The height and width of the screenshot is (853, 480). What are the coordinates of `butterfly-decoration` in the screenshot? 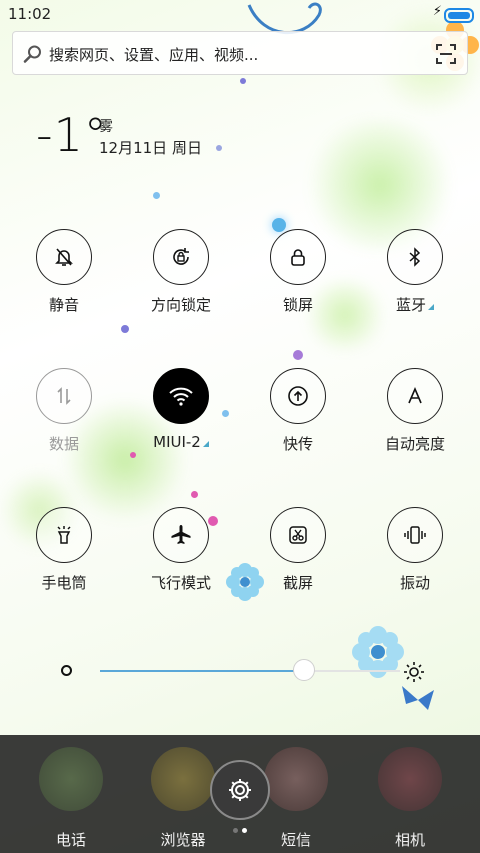 It's located at (418, 698).